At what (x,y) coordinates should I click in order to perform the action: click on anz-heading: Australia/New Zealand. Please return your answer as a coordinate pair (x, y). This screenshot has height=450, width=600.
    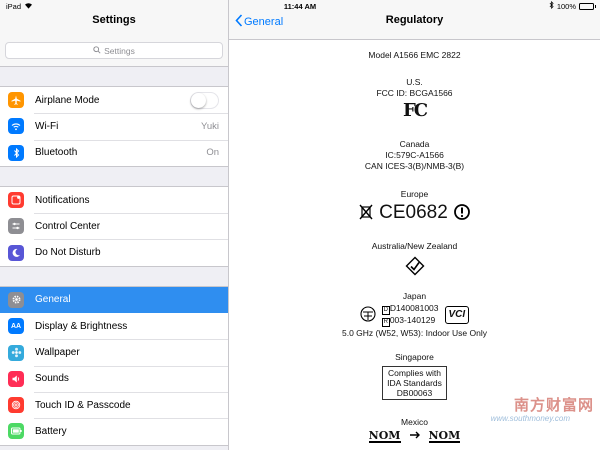
    Looking at the image, I should click on (414, 246).